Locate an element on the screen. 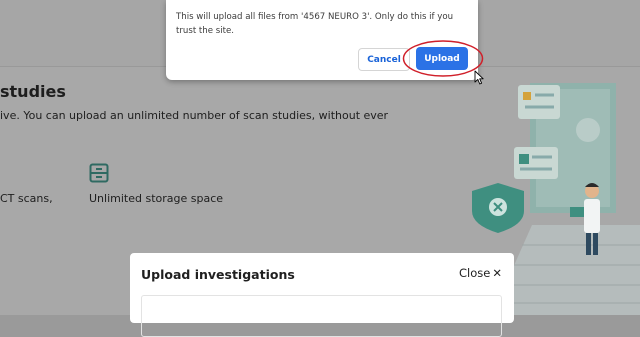 Image resolution: width=640 pixels, height=337 pixels. feature-ct-scans: CT scans, is located at coordinates (26, 198).